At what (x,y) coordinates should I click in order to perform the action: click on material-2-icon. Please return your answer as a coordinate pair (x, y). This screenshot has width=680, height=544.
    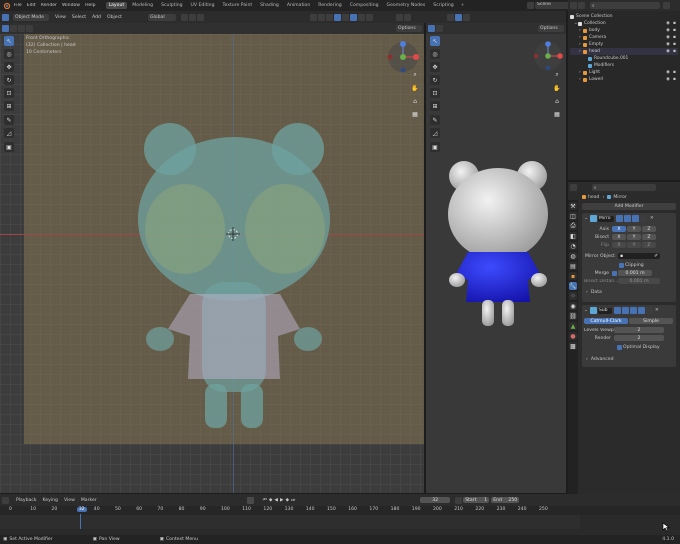
    Looking at the image, I should click on (466, 17).